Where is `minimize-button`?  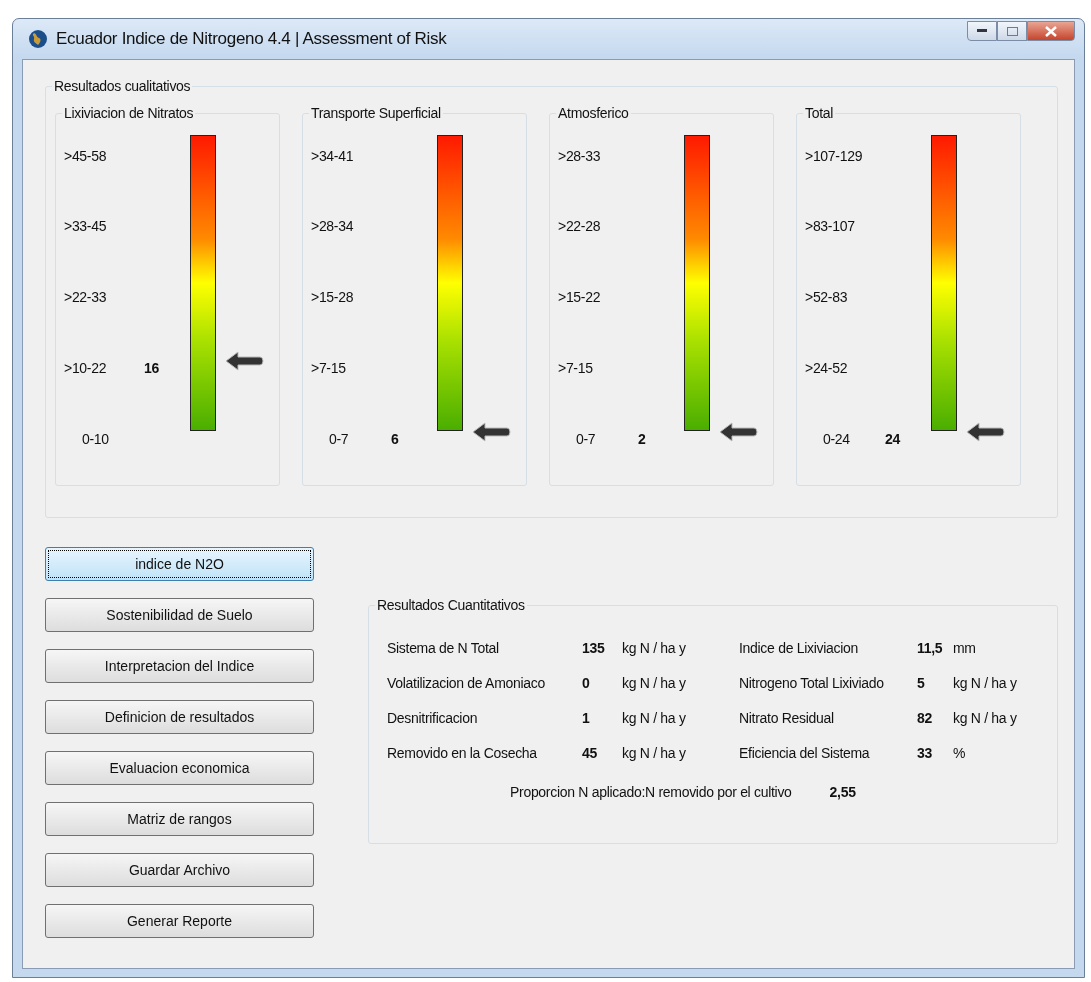
minimize-button is located at coordinates (982, 31).